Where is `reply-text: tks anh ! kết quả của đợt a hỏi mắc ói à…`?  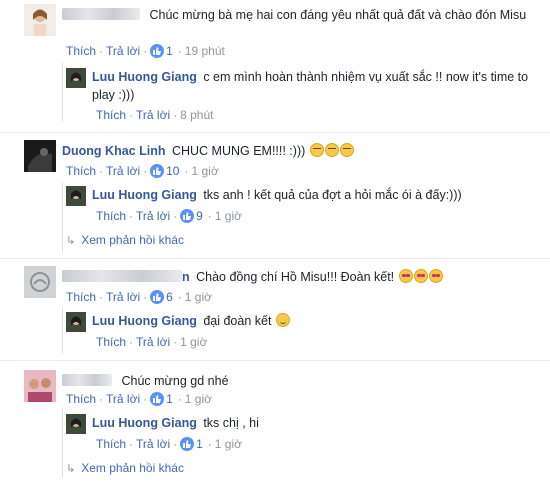 reply-text: tks anh ! kết quả của đợt a hỏi mắc ói à… is located at coordinates (332, 195).